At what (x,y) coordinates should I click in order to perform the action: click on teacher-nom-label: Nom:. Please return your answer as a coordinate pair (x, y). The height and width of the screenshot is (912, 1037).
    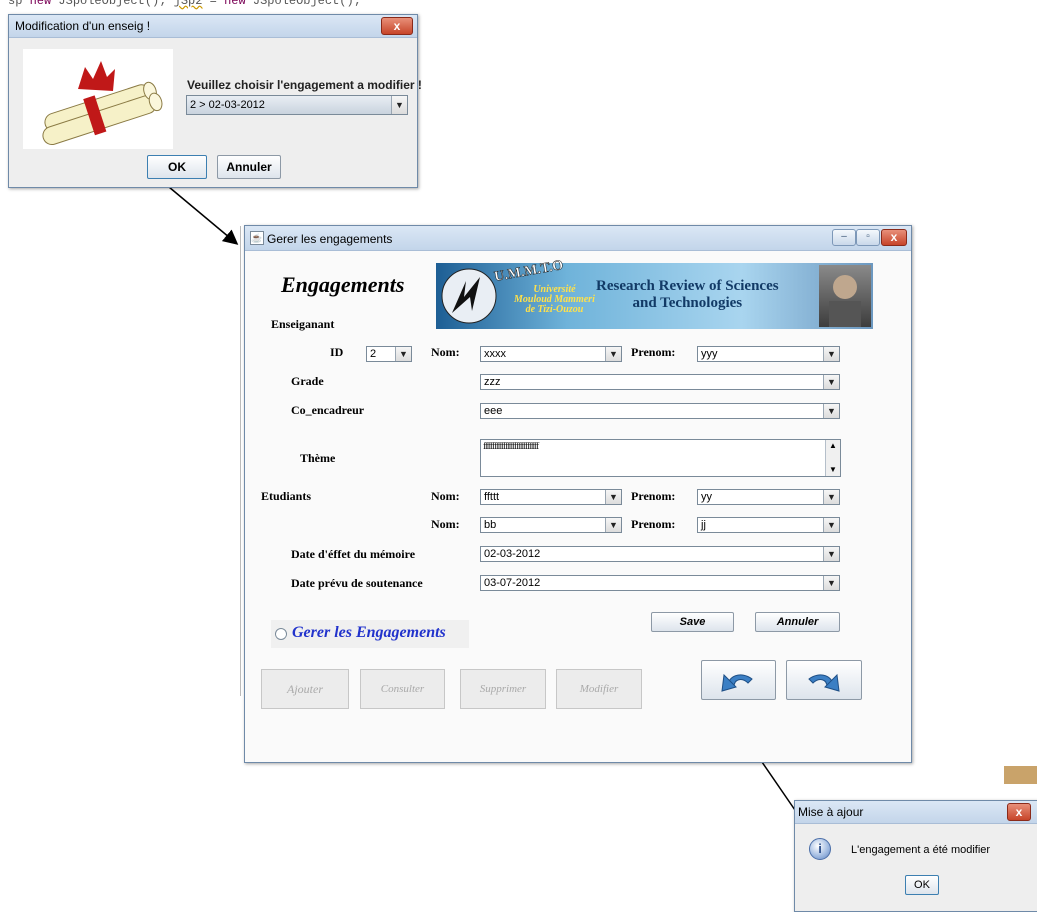
    Looking at the image, I should click on (445, 352).